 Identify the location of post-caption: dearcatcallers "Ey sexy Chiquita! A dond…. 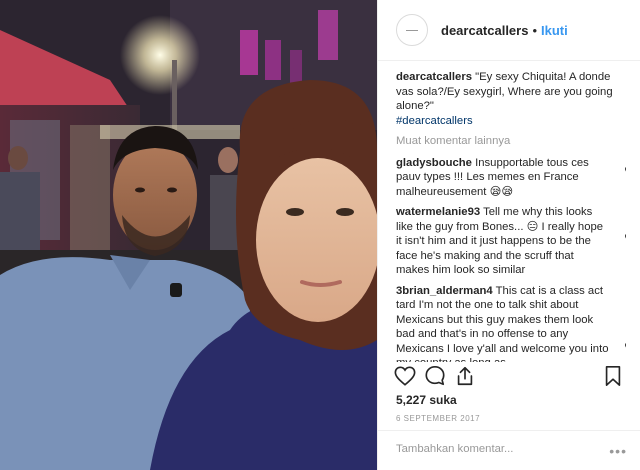
(511, 99).